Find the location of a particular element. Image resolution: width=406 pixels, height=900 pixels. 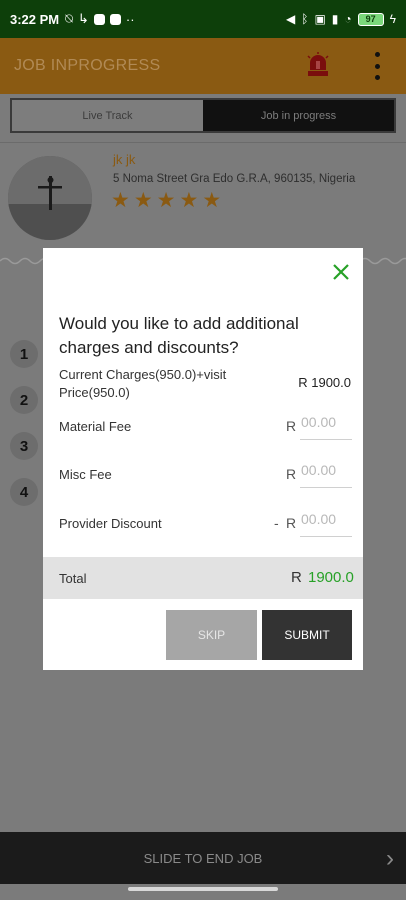

mute-alarm-icon: ⍉ is located at coordinates (69, 18).